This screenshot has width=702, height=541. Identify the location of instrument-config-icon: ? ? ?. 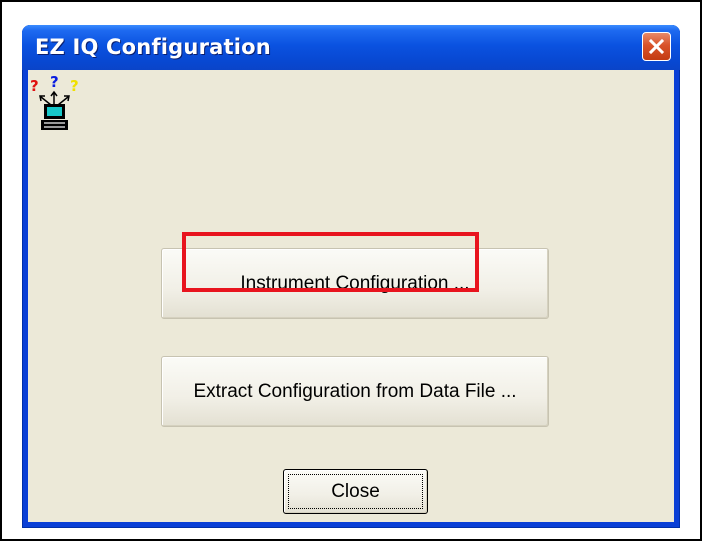
(54, 102).